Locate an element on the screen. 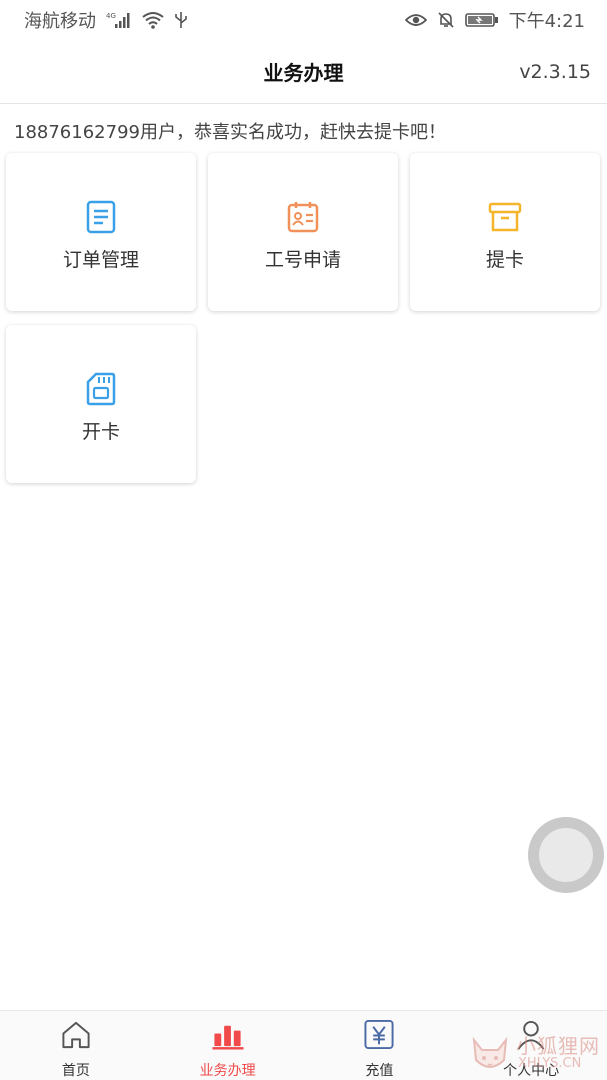  bar-chart-icon is located at coordinates (228, 1037).